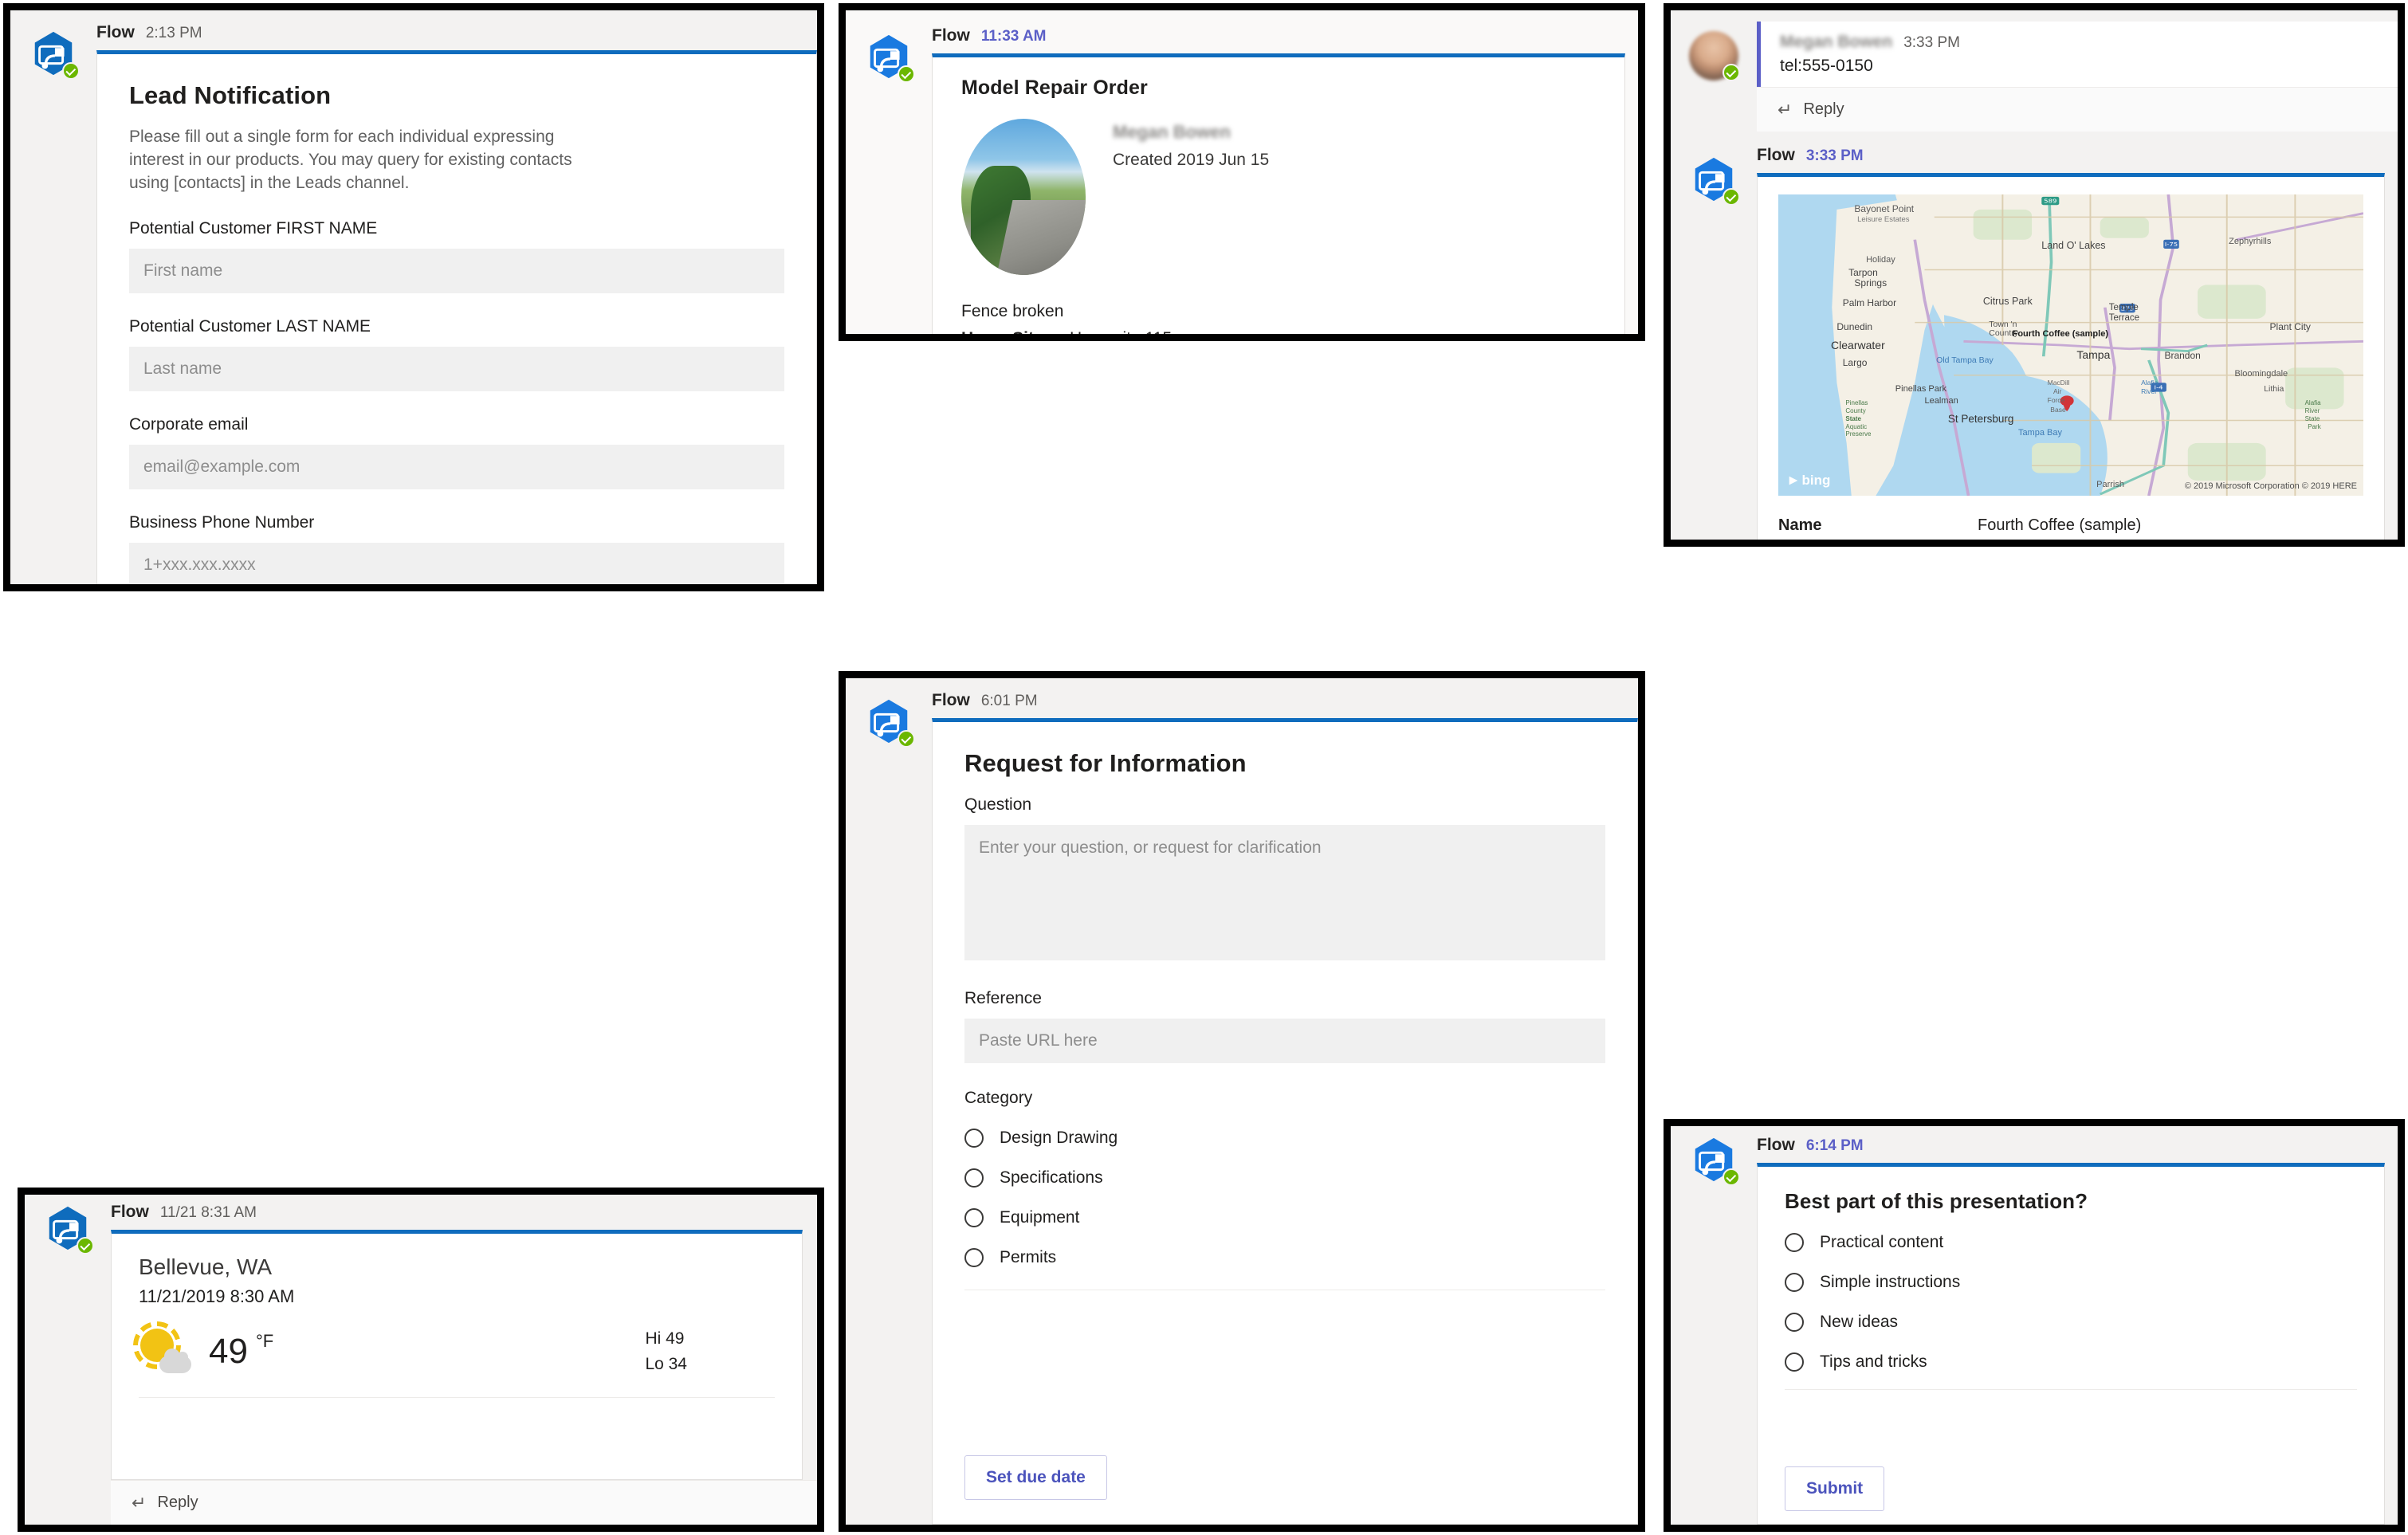 The width and height of the screenshot is (2408, 1535). I want to click on bing-label: bing, so click(1816, 480).